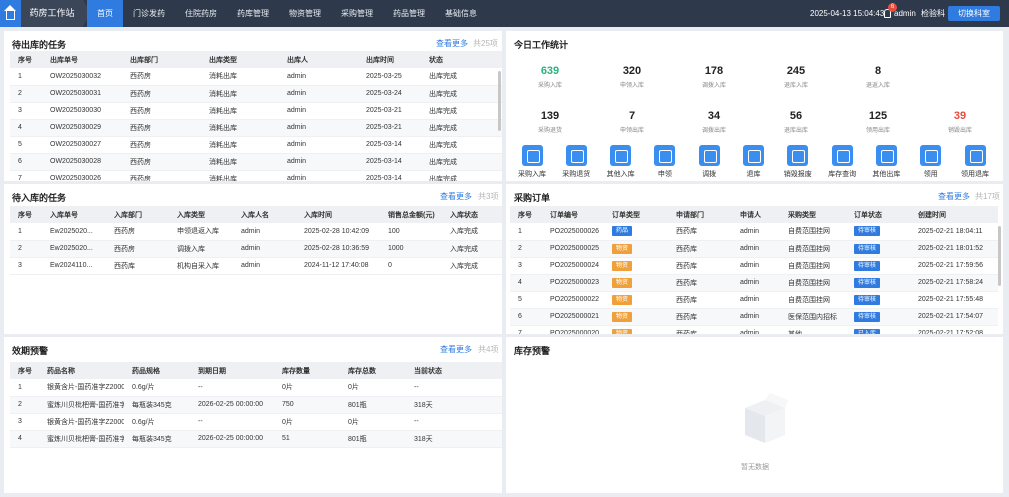 This screenshot has height=497, width=1009. Describe the element at coordinates (987, 196) in the screenshot. I see `purchase-total-count: 共17项` at that location.